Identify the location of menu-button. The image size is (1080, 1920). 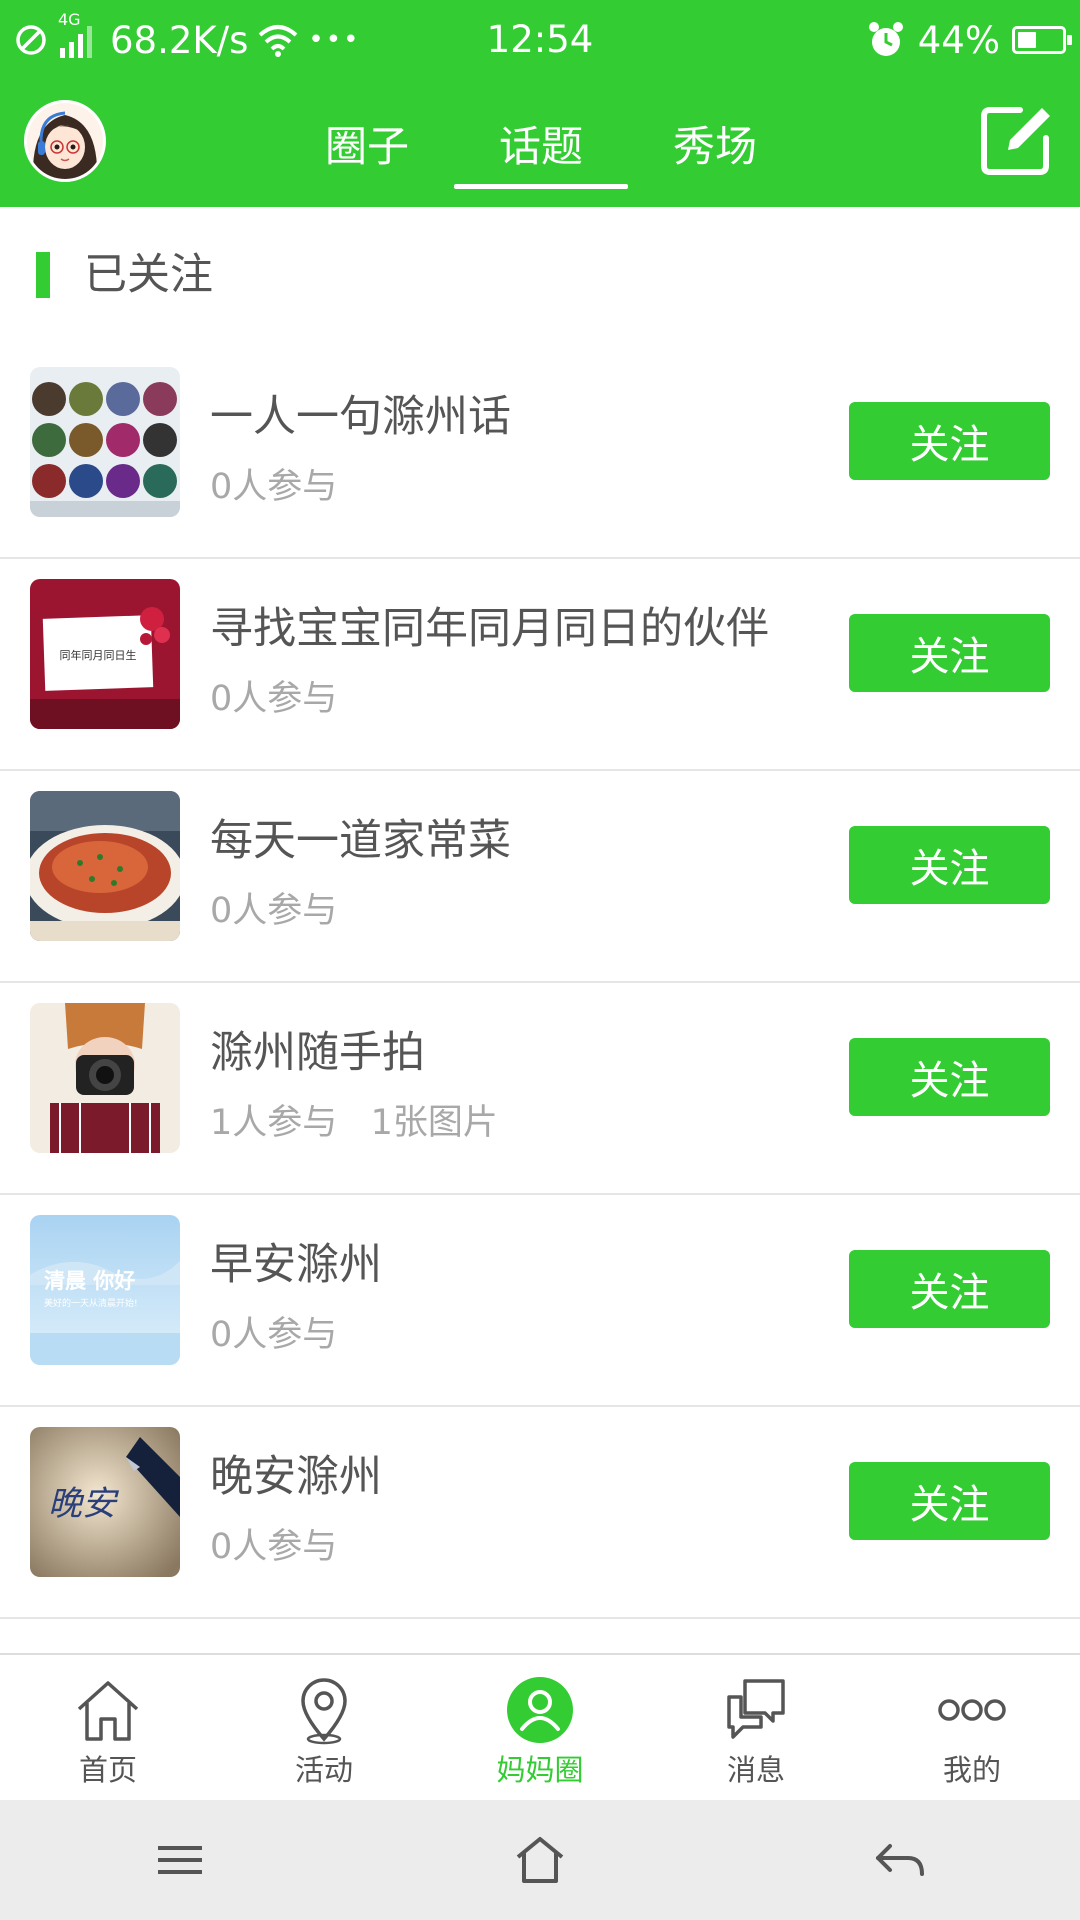
(180, 1860).